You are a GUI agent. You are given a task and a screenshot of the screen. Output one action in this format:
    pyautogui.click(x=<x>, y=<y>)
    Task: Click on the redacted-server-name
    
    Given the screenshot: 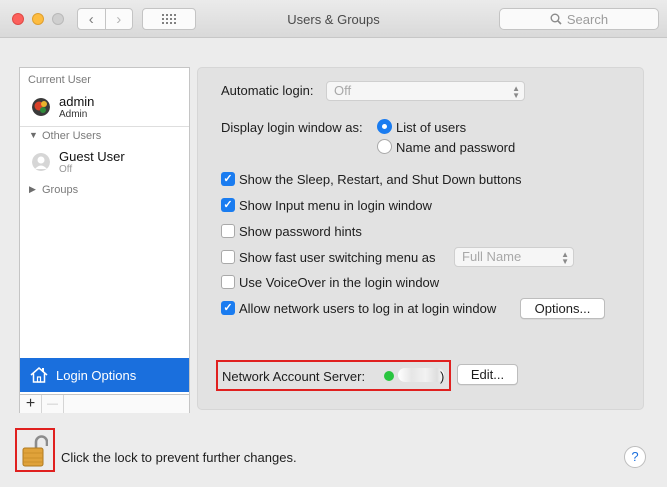 What is the action you would take?
    pyautogui.click(x=421, y=375)
    